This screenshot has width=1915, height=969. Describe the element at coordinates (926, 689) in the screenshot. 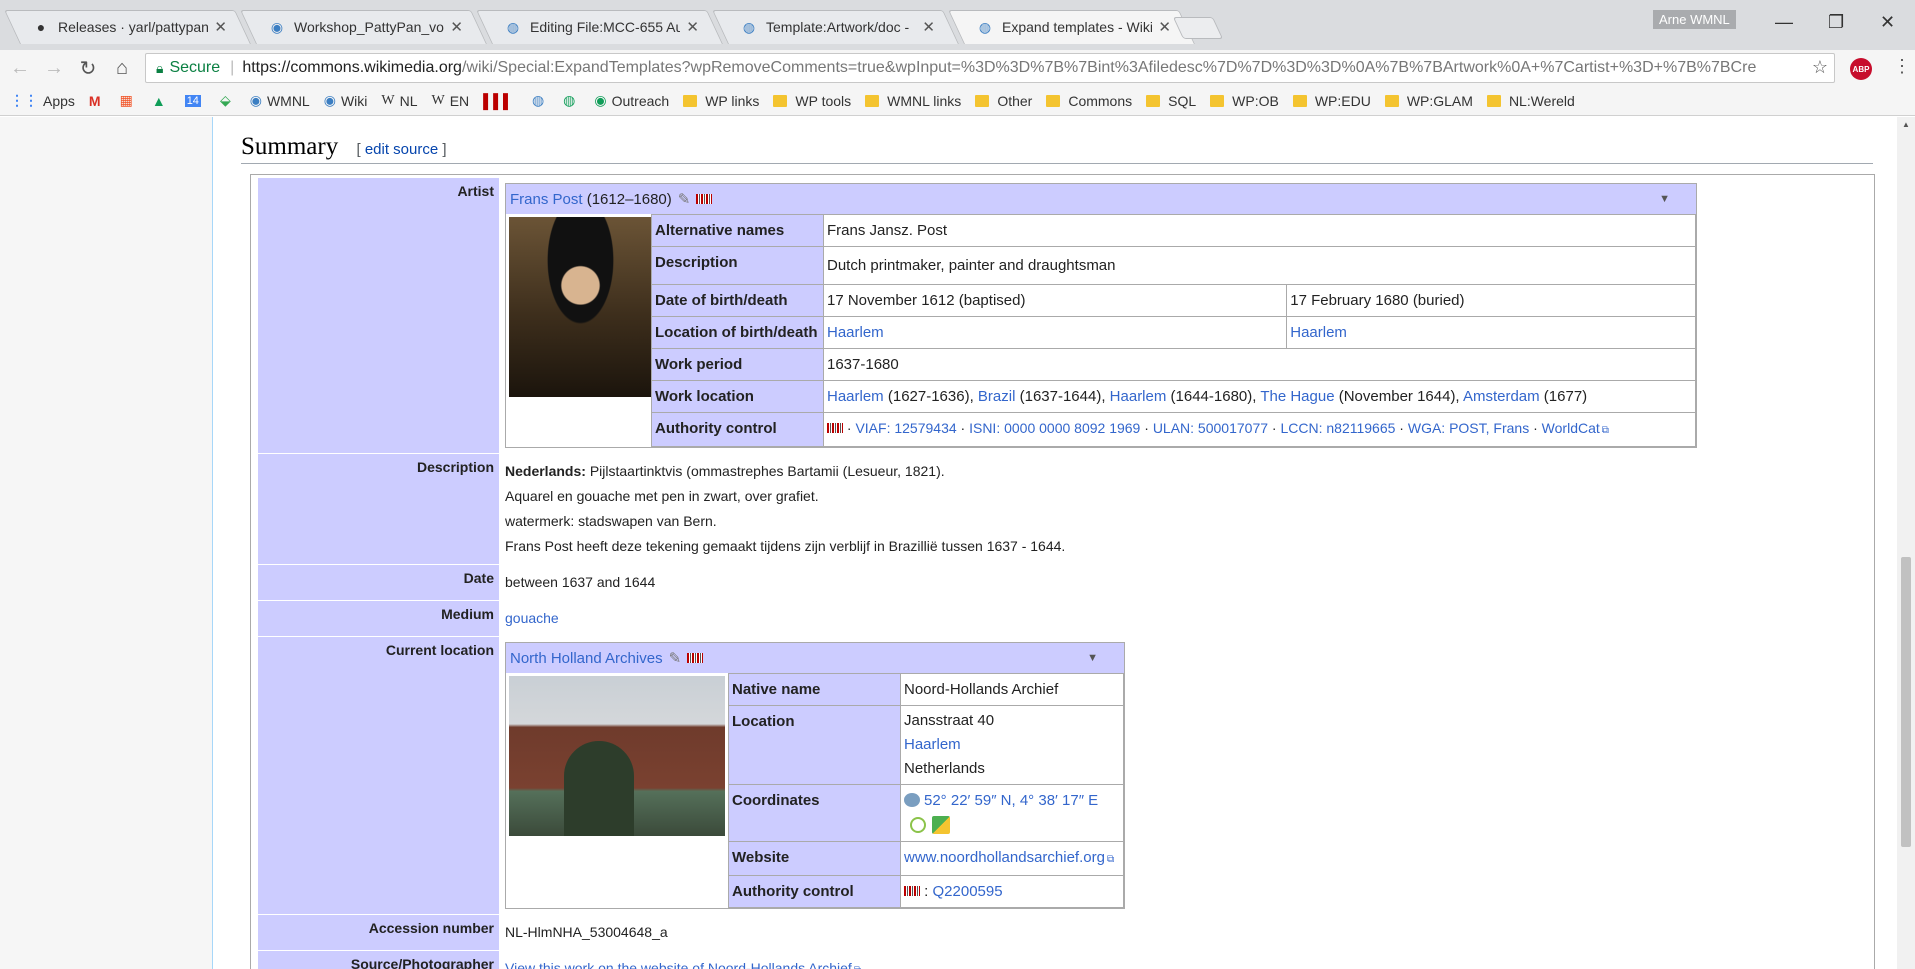

I see `table-row: Native name Noord-Hollands Archief` at that location.